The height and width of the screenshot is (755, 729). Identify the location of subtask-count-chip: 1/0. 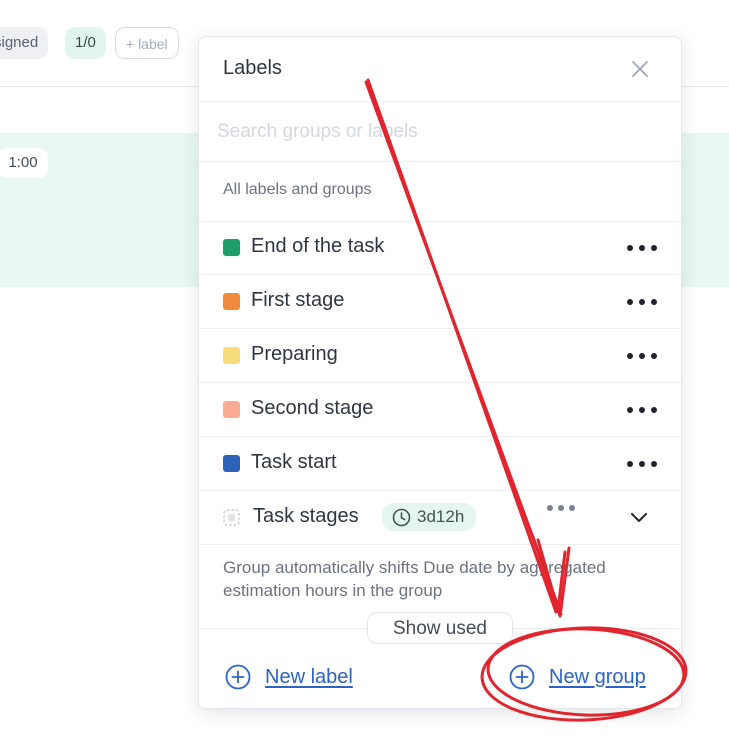
(85, 43).